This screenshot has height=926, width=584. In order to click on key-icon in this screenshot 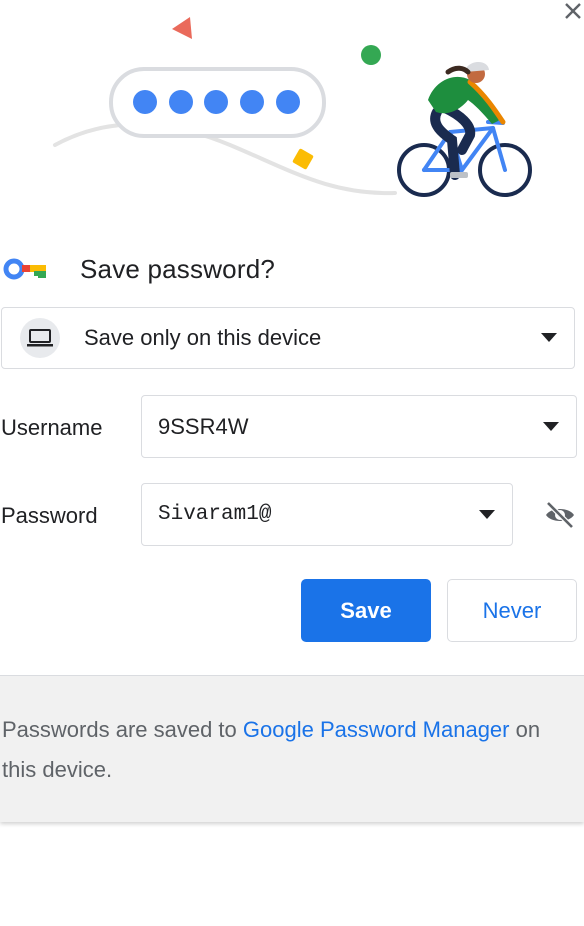, I will do `click(24, 269)`.